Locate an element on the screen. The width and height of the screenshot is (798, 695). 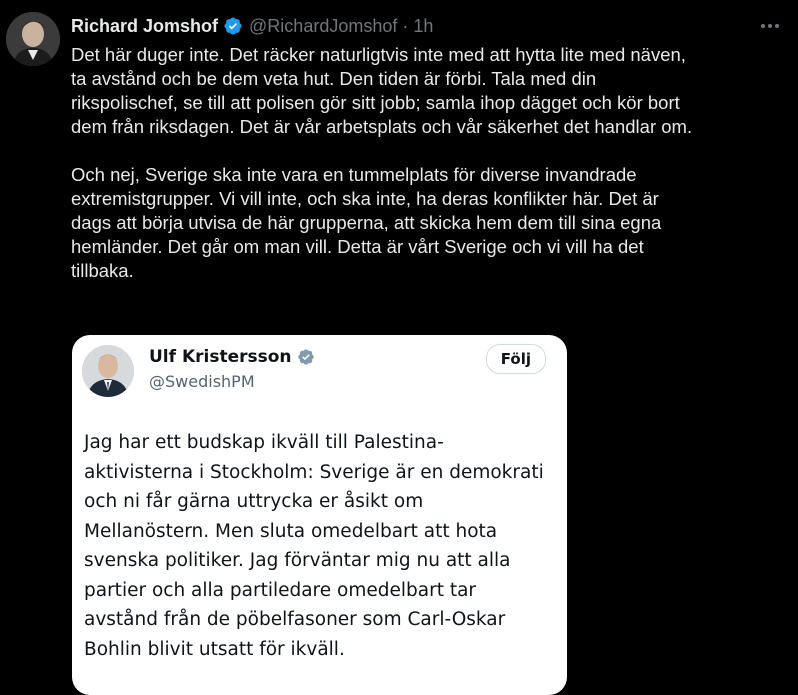
tweet-header: Richard Jomshof @RichardJomshof · 1h is located at coordinates (252, 26).